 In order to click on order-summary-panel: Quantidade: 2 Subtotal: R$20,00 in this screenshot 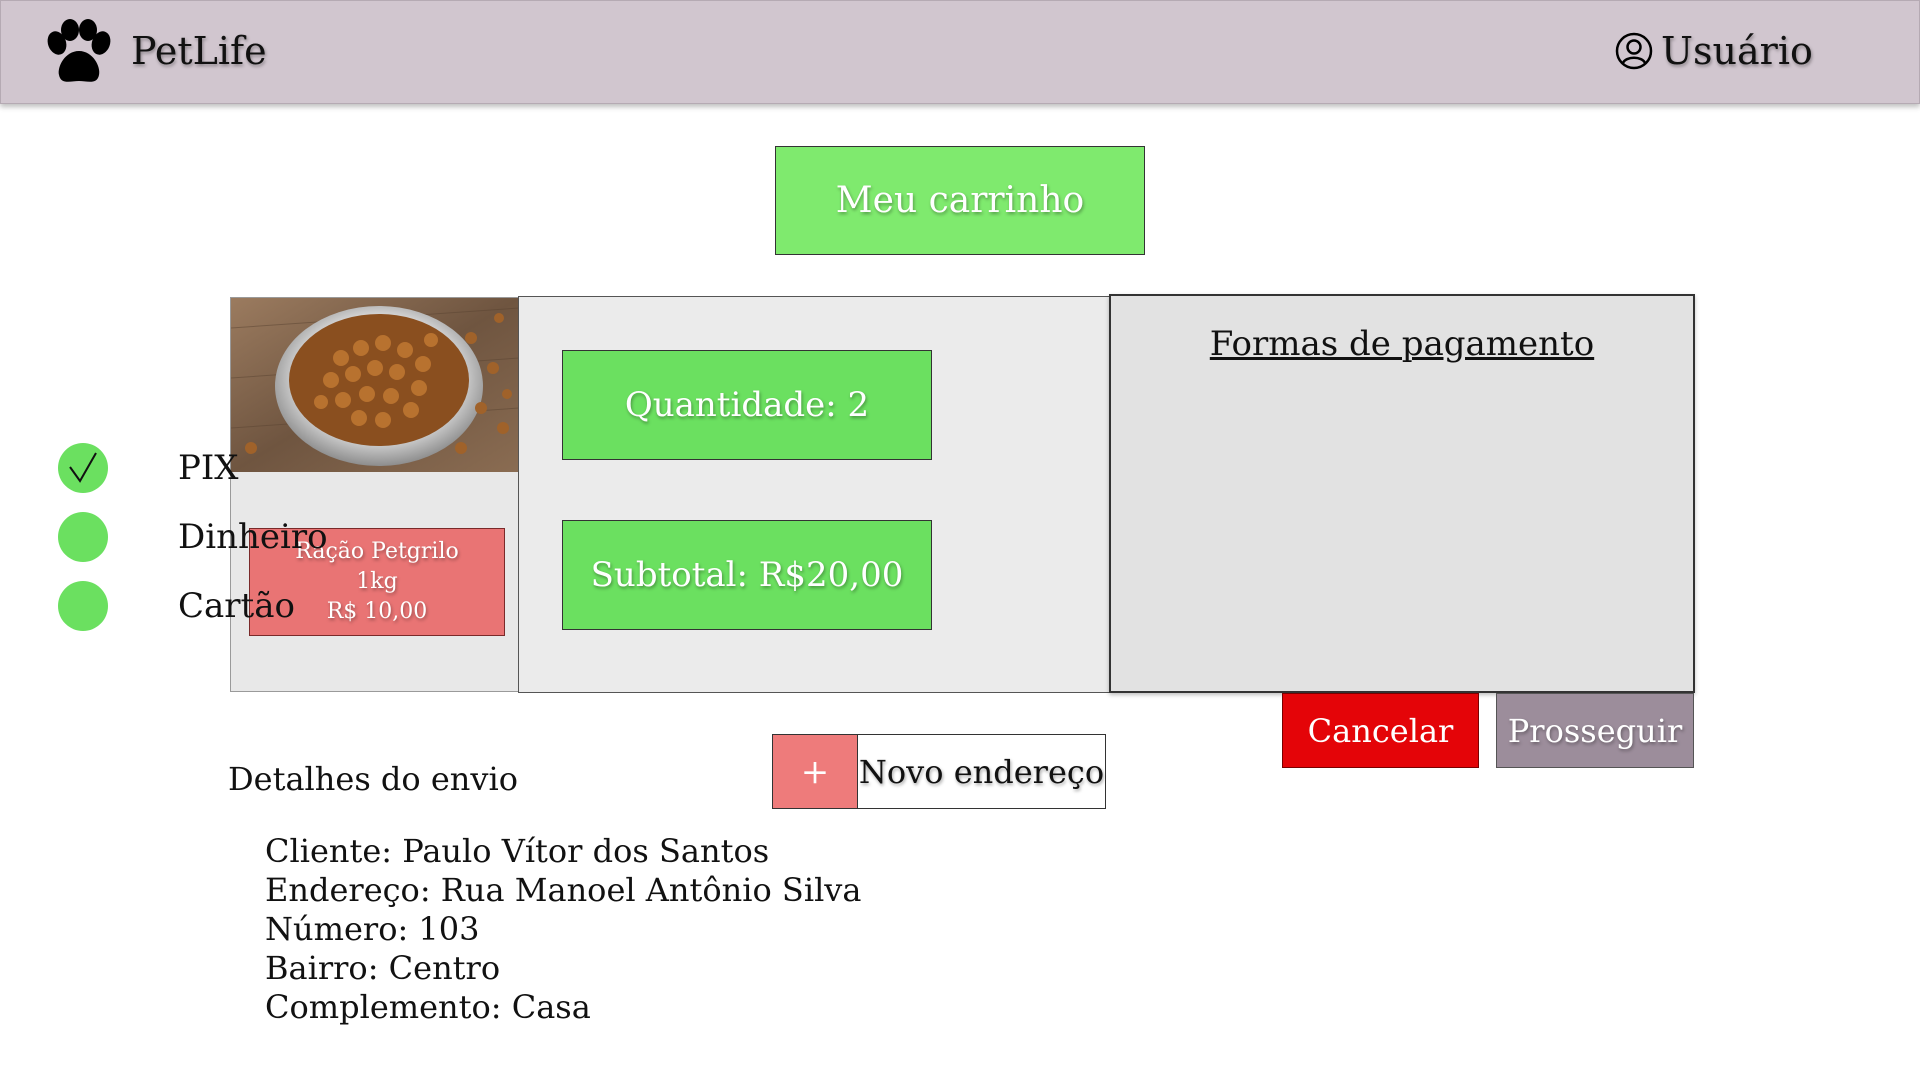, I will do `click(815, 494)`.